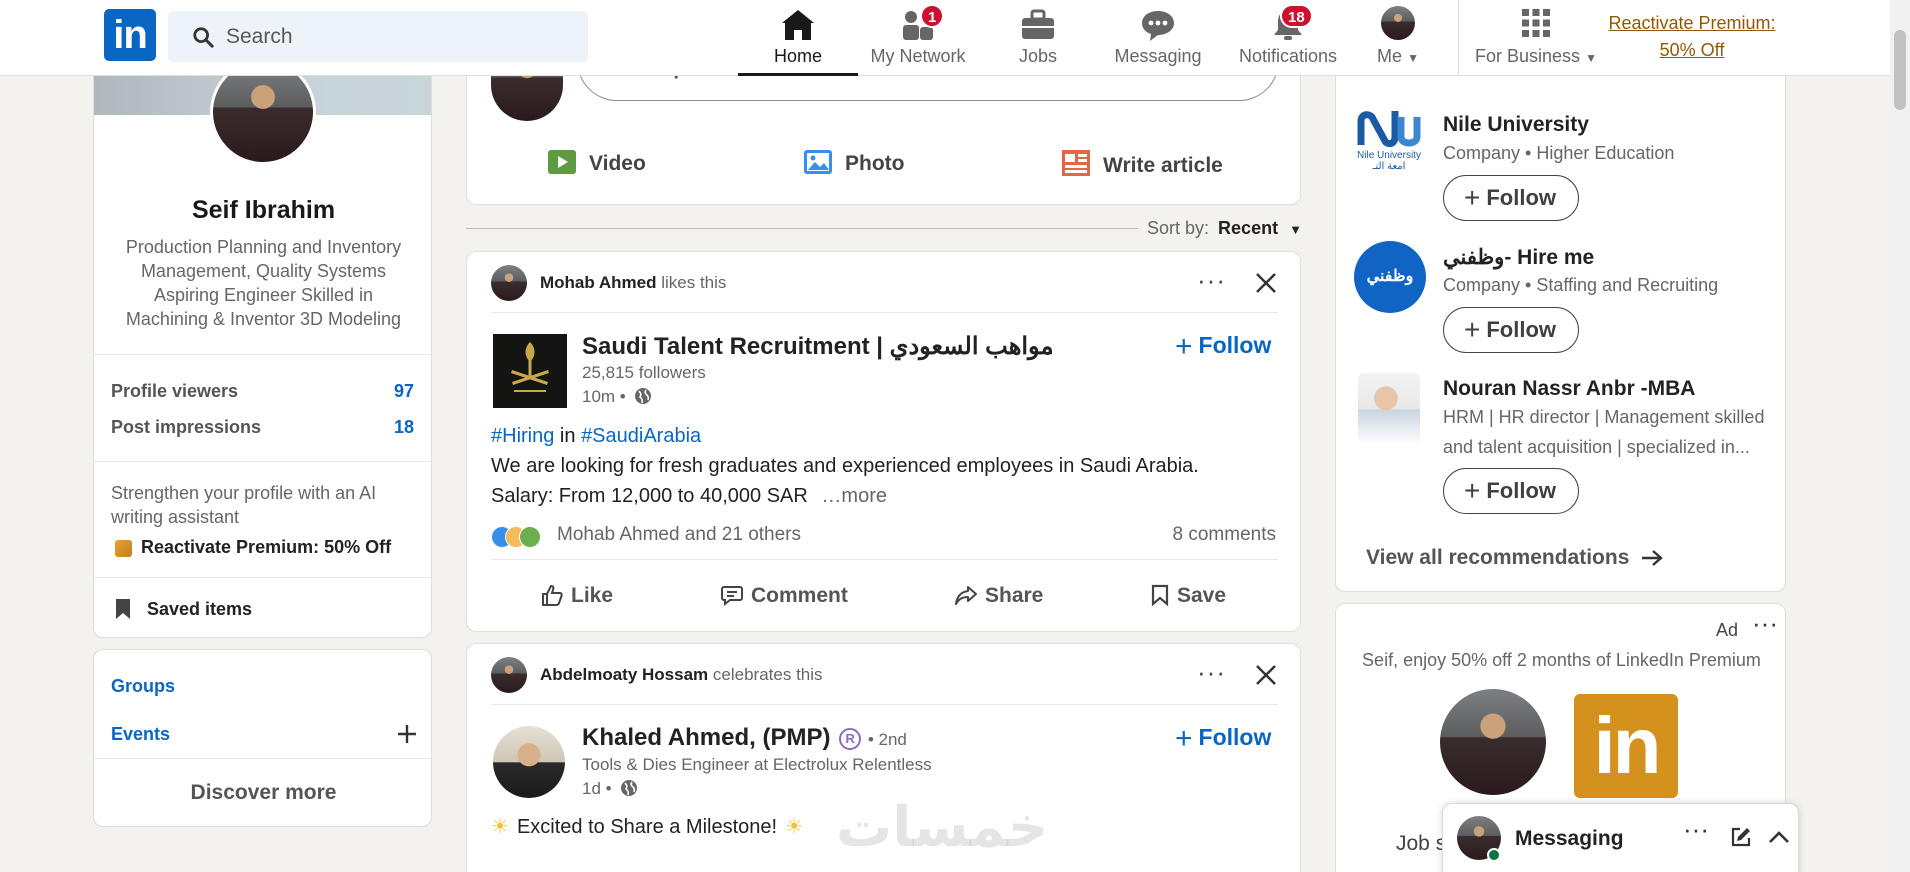 This screenshot has width=1910, height=872. Describe the element at coordinates (143, 686) in the screenshot. I see `groups-link: Groups` at that location.